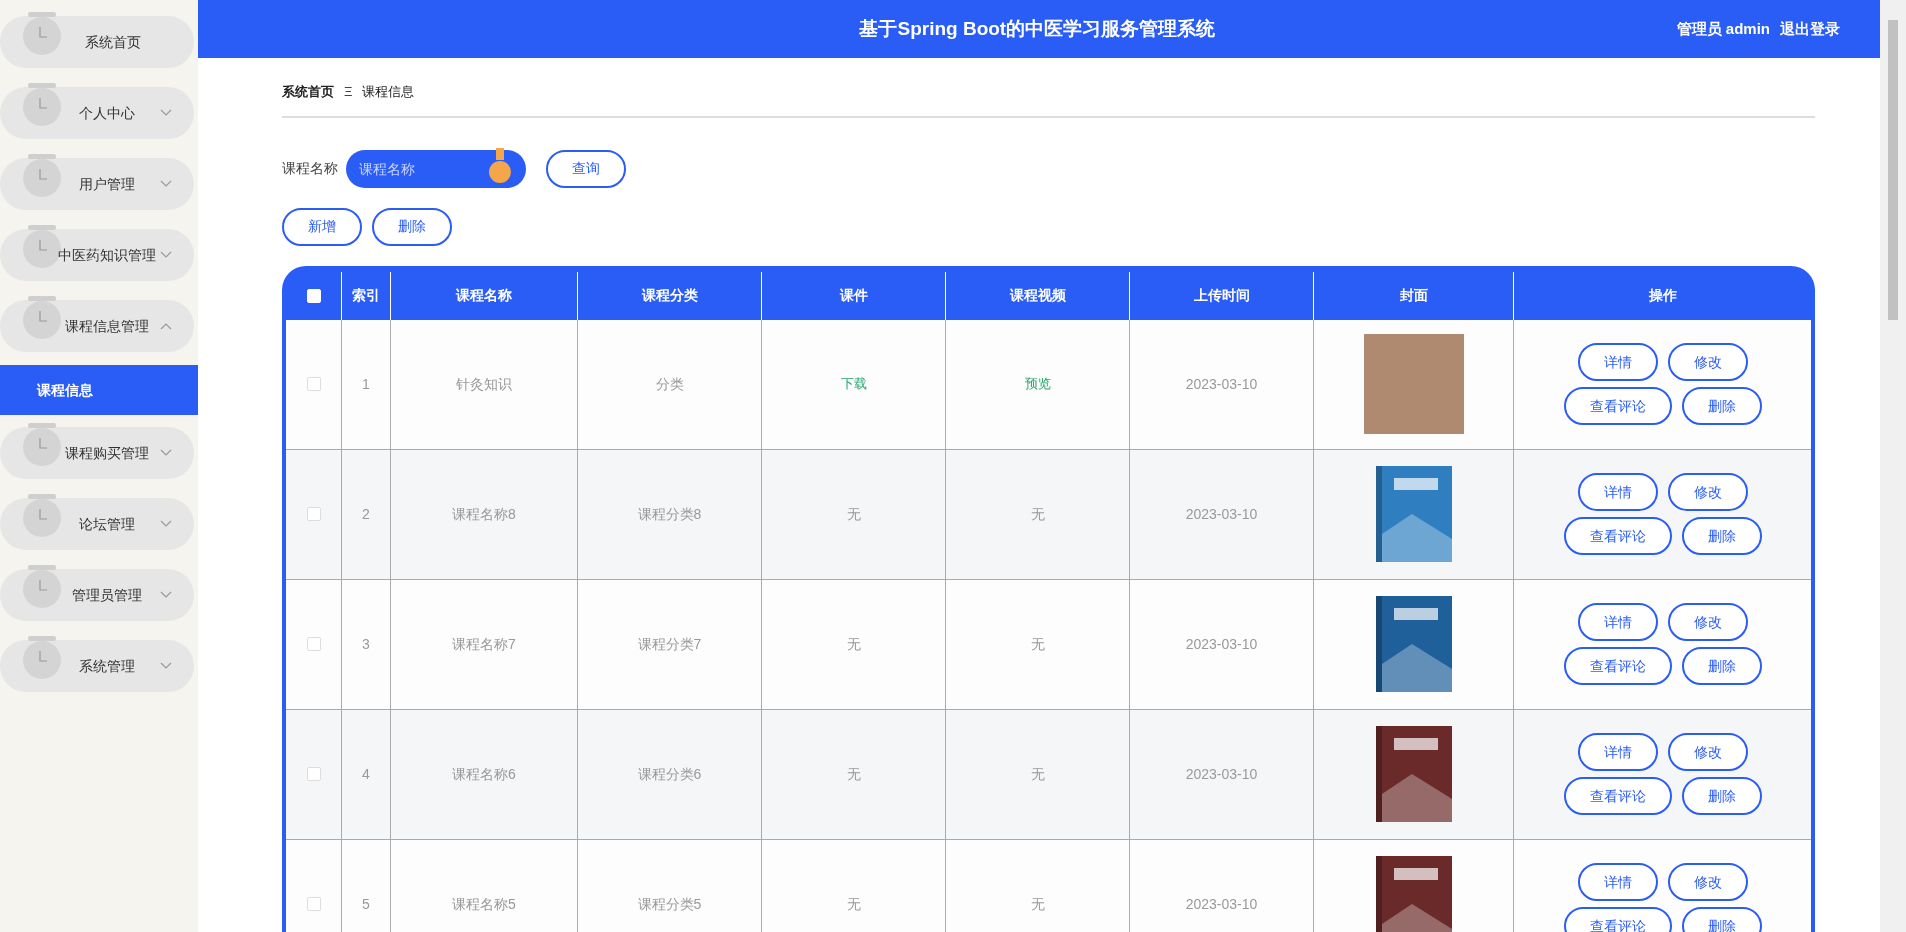  What do you see at coordinates (322, 226) in the screenshot?
I see `add-button: 新增` at bounding box center [322, 226].